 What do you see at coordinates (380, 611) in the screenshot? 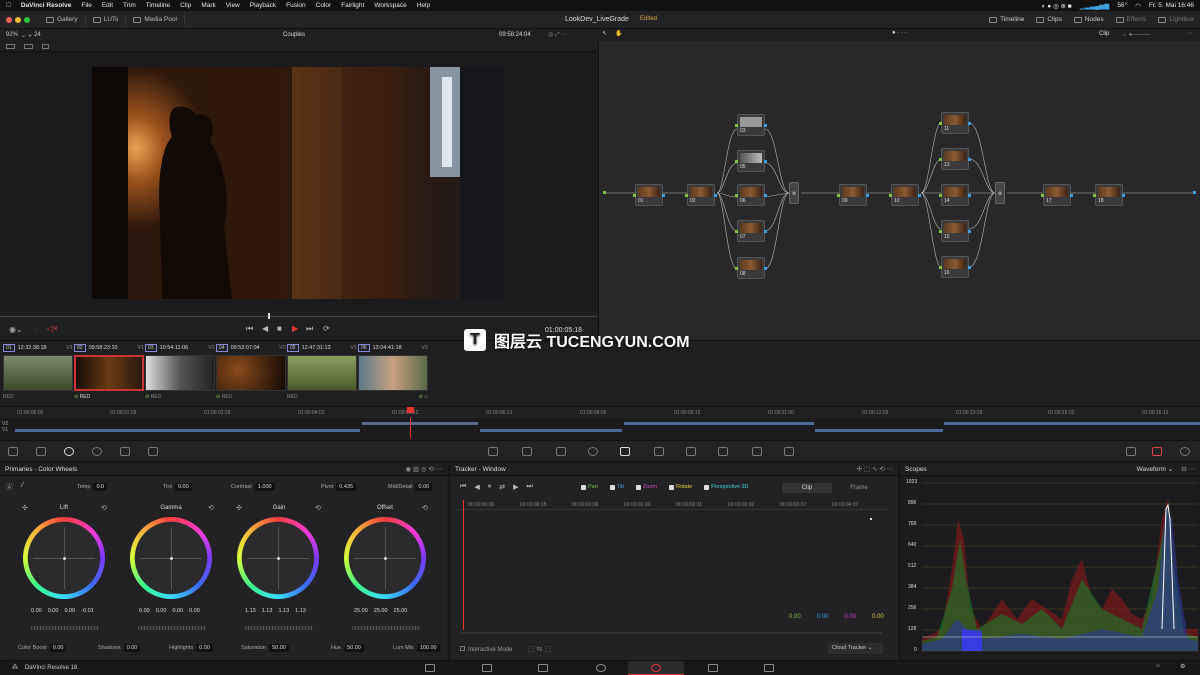
I see `offset-values: 25.00 25.00 25.00` at bounding box center [380, 611].